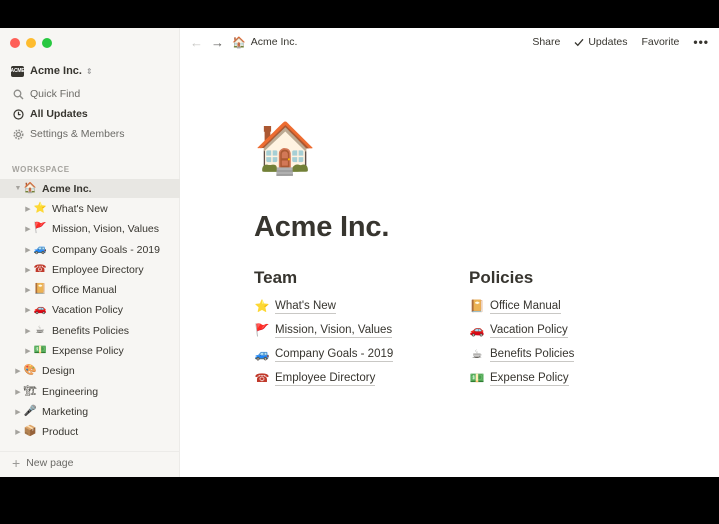 The height and width of the screenshot is (524, 719). What do you see at coordinates (90, 269) in the screenshot?
I see `sidebar-page-employee-directory: ▶ ☎ Employee Directory` at bounding box center [90, 269].